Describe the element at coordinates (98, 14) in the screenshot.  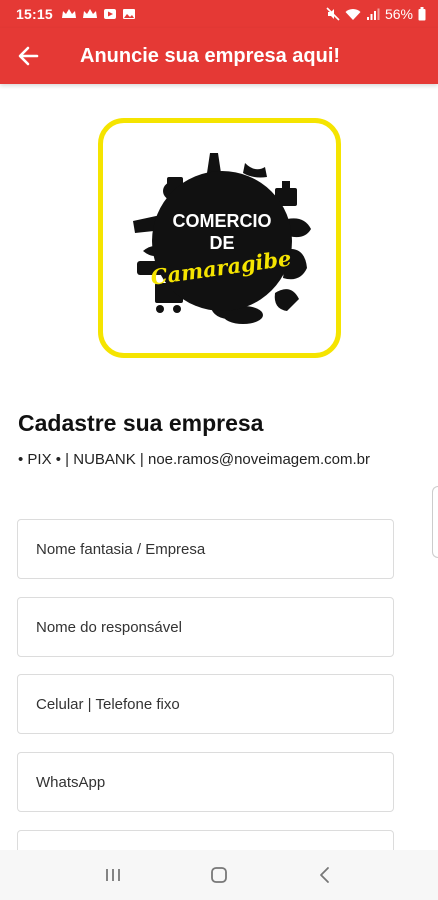
I see `notification-icons` at that location.